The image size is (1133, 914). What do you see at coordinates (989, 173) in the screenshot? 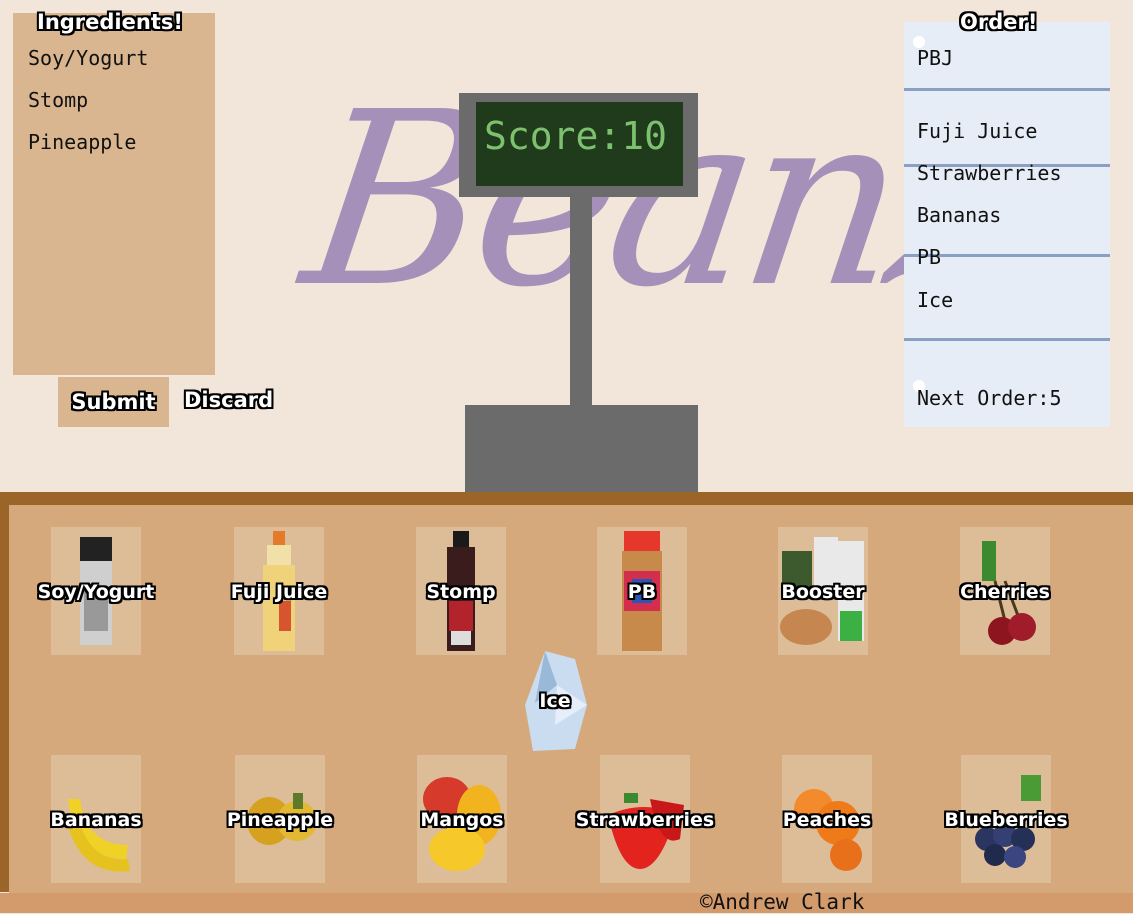
I see `order-item: Strawberries` at bounding box center [989, 173].